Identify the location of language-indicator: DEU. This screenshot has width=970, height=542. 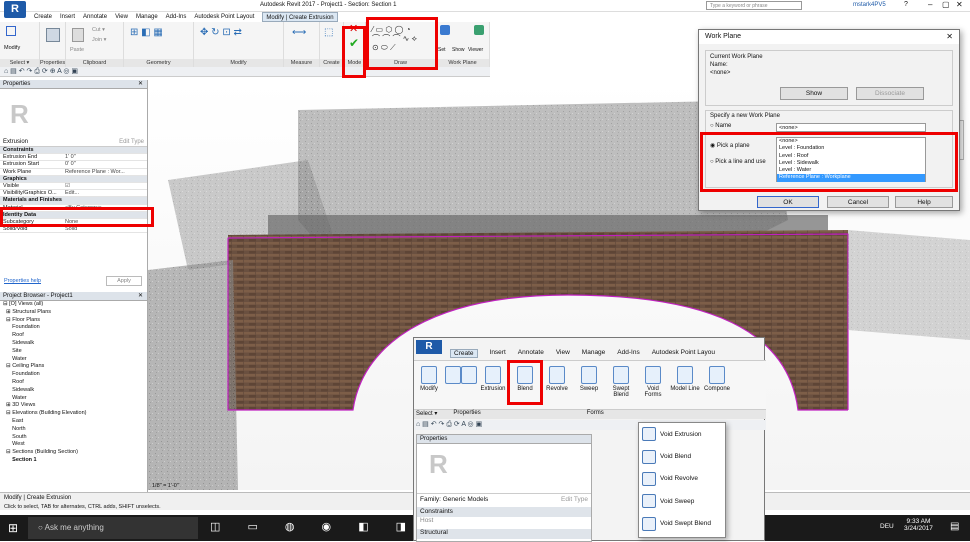
(887, 526).